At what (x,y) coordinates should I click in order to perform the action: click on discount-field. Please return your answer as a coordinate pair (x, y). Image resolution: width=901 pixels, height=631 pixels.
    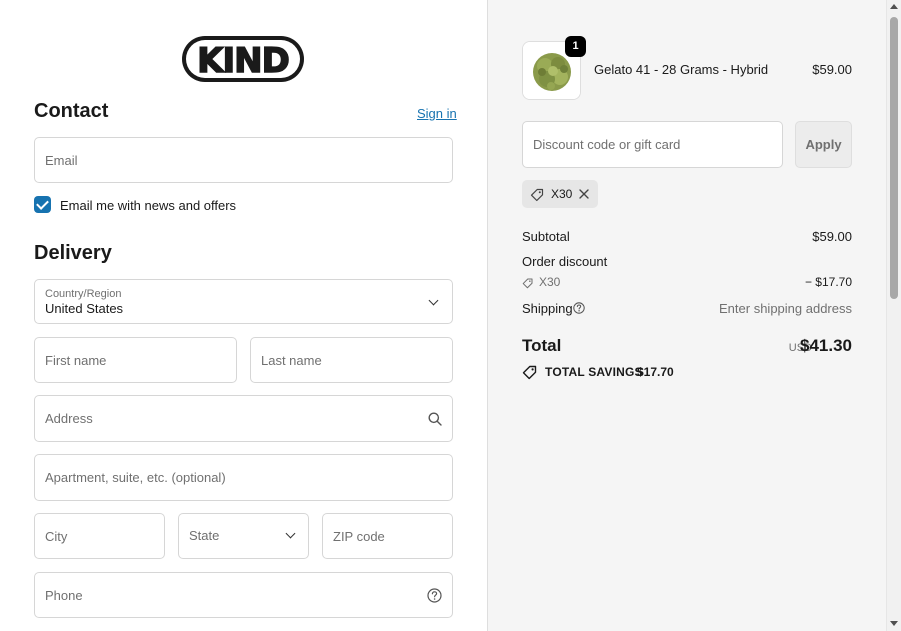
    Looking at the image, I should click on (652, 144).